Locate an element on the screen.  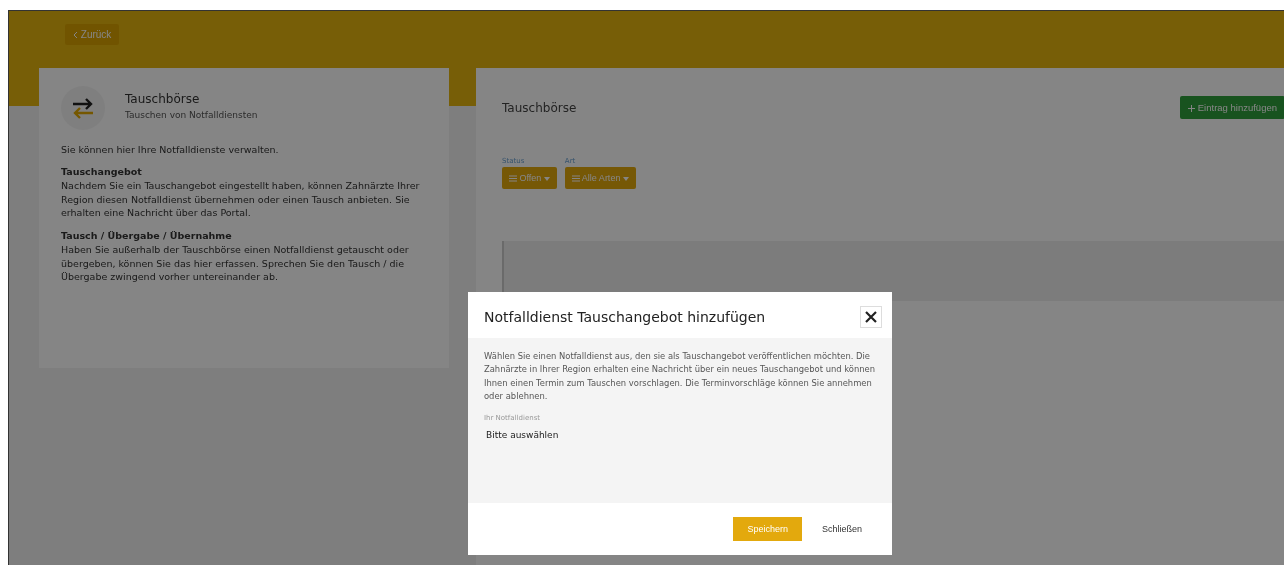
back-button: Zurück is located at coordinates (92, 34).